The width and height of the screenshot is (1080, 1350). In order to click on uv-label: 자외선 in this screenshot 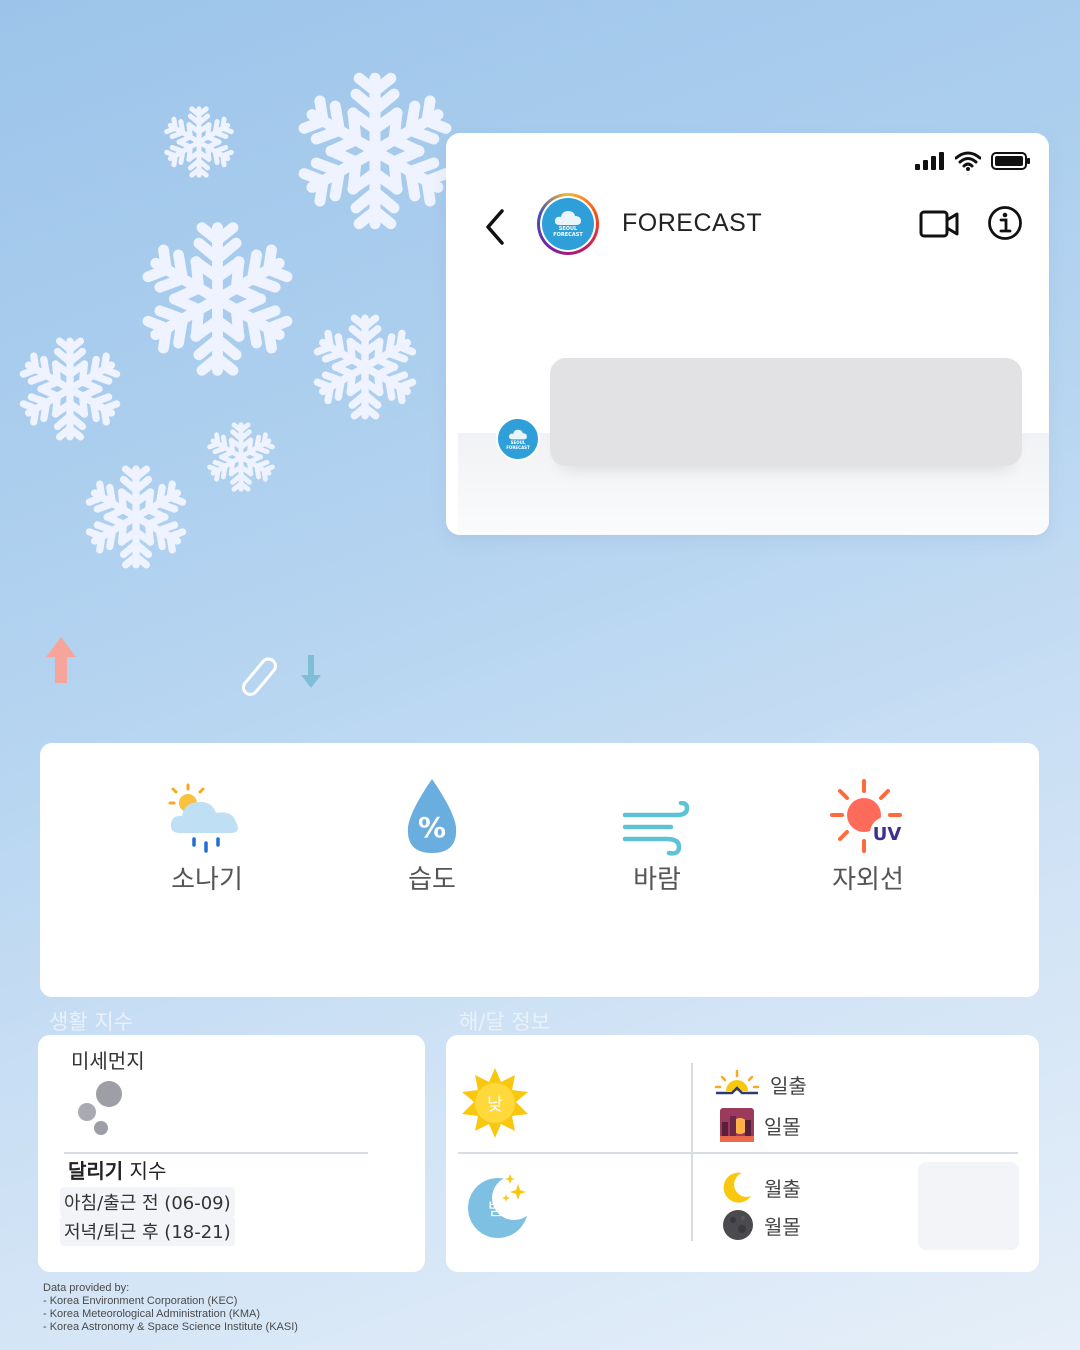, I will do `click(868, 880)`.